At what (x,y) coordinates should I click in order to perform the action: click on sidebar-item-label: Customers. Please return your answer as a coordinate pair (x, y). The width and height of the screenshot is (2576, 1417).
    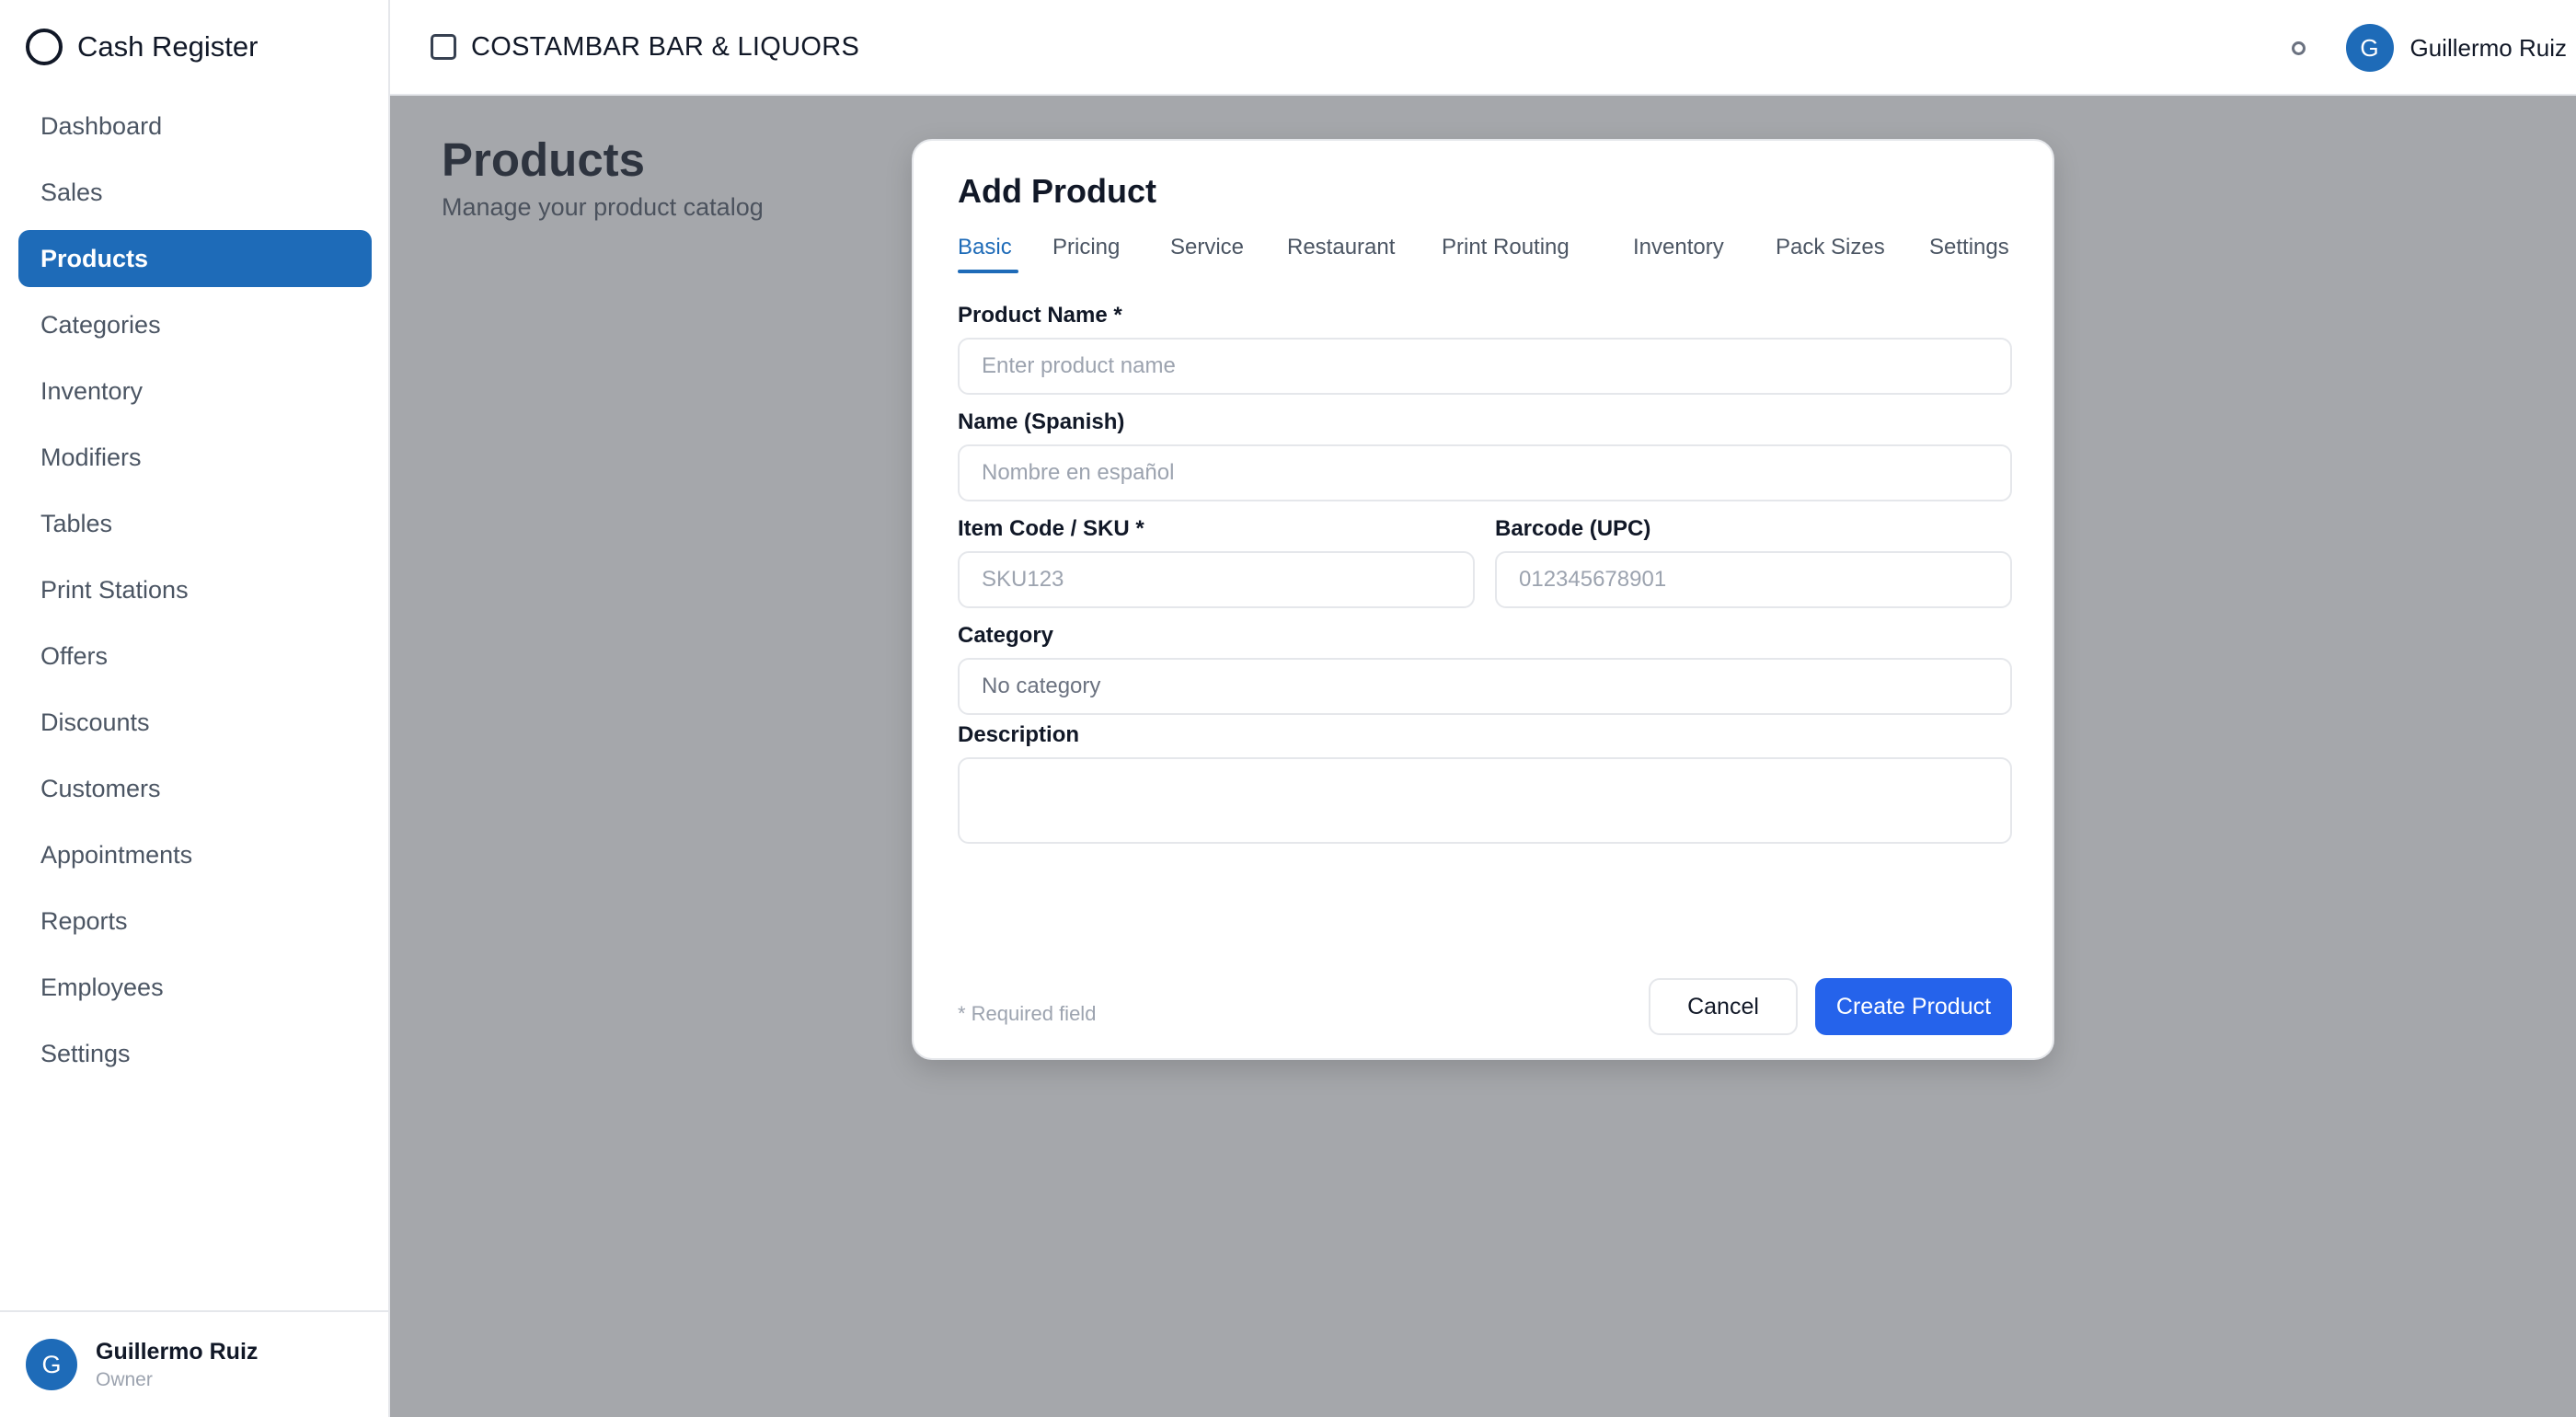
    Looking at the image, I should click on (100, 788).